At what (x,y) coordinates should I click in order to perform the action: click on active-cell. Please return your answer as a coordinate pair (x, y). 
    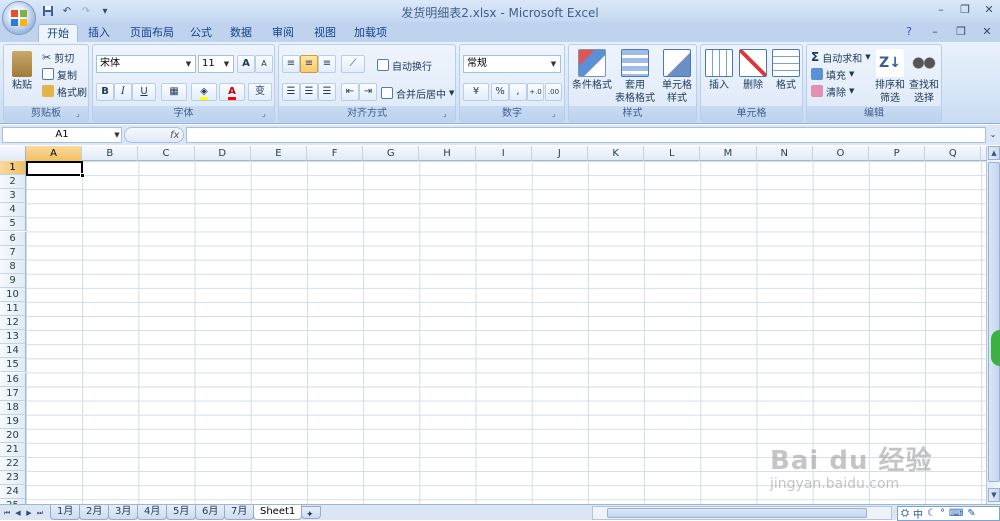
    Looking at the image, I should click on (54, 168).